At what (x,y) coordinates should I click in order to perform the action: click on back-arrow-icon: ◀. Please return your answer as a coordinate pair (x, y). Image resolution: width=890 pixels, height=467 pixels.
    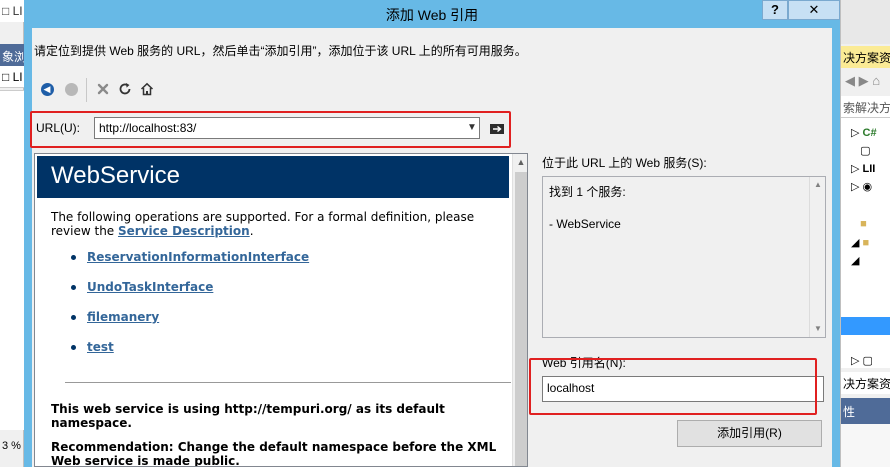
    Looking at the image, I should click on (47, 89).